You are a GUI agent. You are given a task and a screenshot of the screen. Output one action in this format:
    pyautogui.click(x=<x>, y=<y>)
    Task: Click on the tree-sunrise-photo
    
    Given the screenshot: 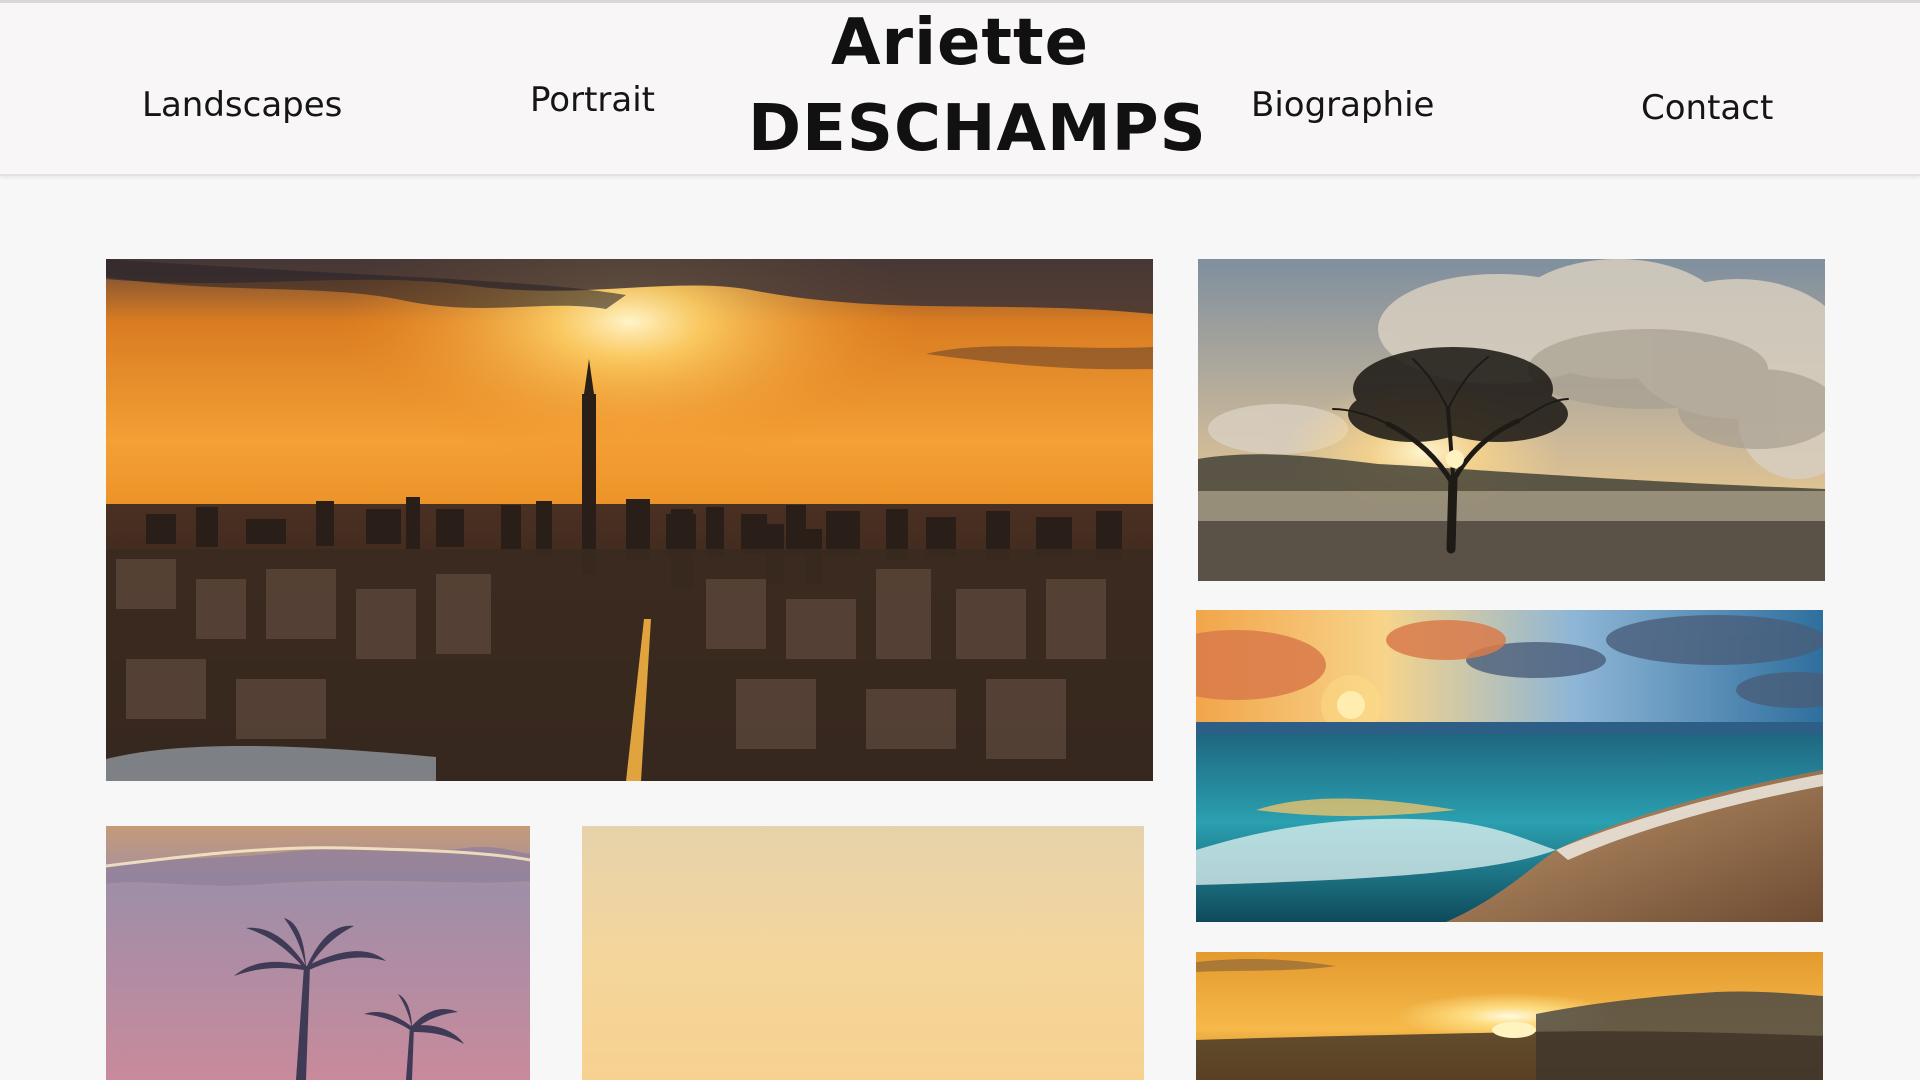 What is the action you would take?
    pyautogui.click(x=1511, y=420)
    